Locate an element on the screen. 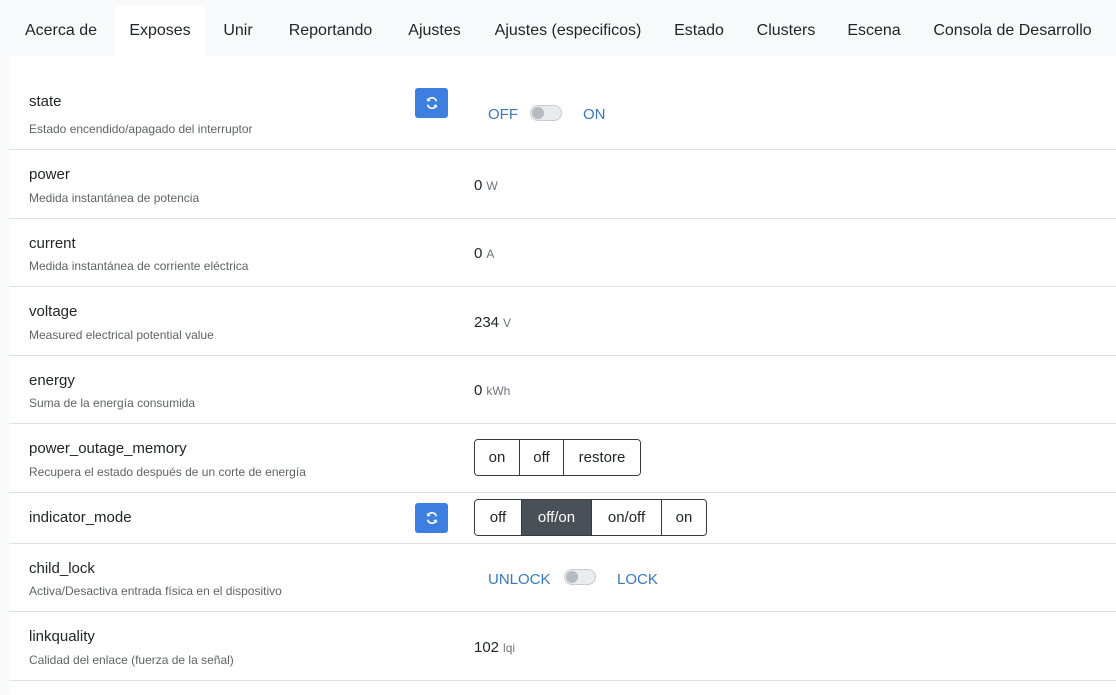 Image resolution: width=1116 pixels, height=695 pixels. expose-row-indicator-mode: indicator_mode off off/on on/off on is located at coordinates (562, 518).